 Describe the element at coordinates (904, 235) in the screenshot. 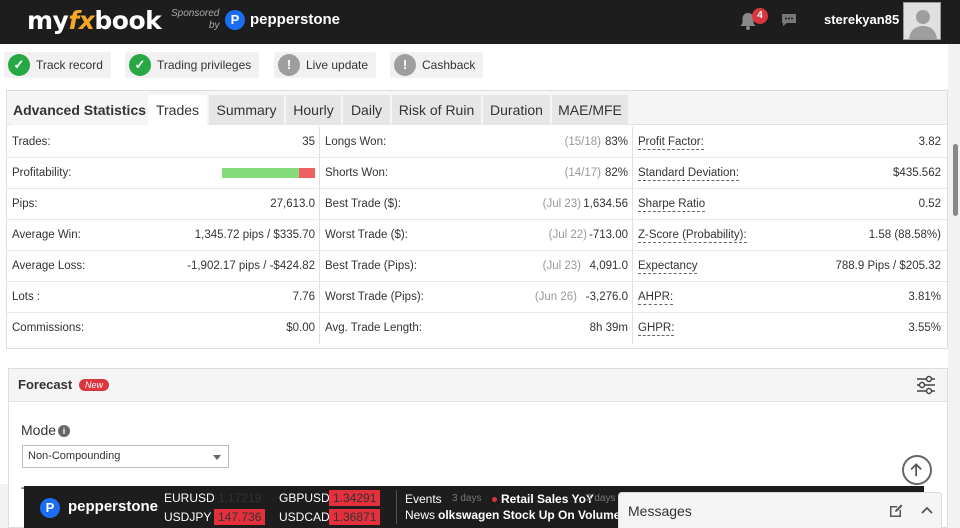

I see `stat-value: 1.58 (88.58%)` at that location.